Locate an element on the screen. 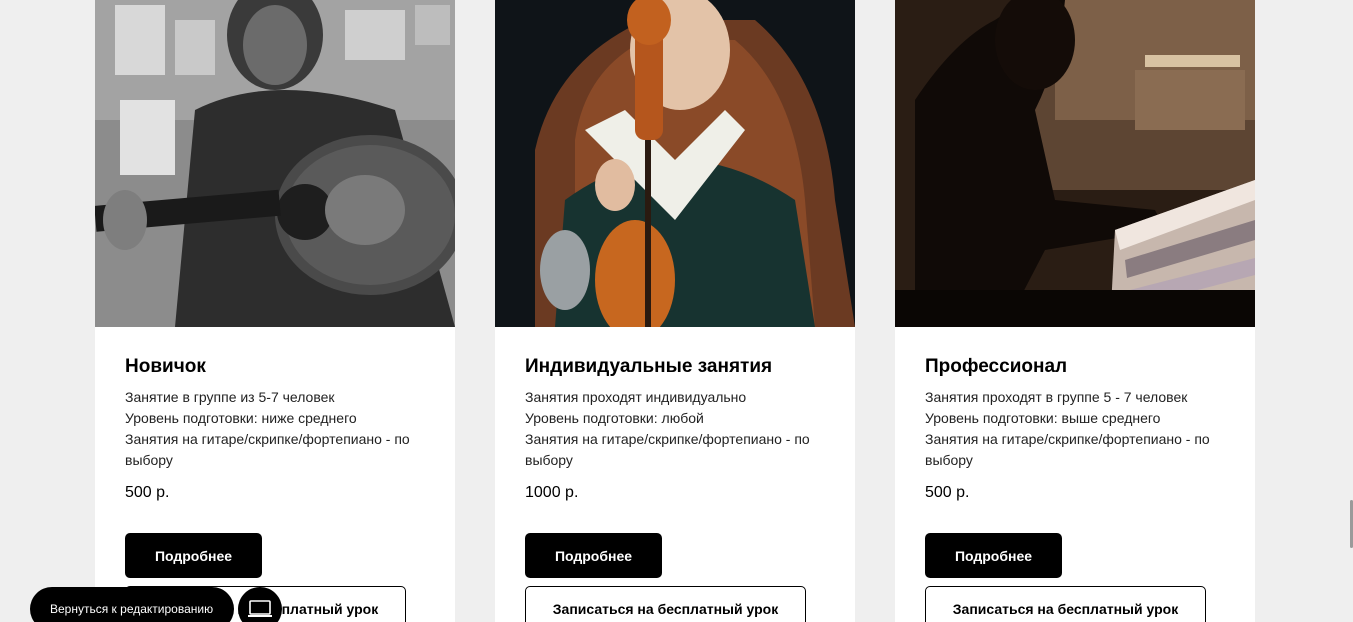  card-title: Индивидуальные занятия is located at coordinates (649, 366).